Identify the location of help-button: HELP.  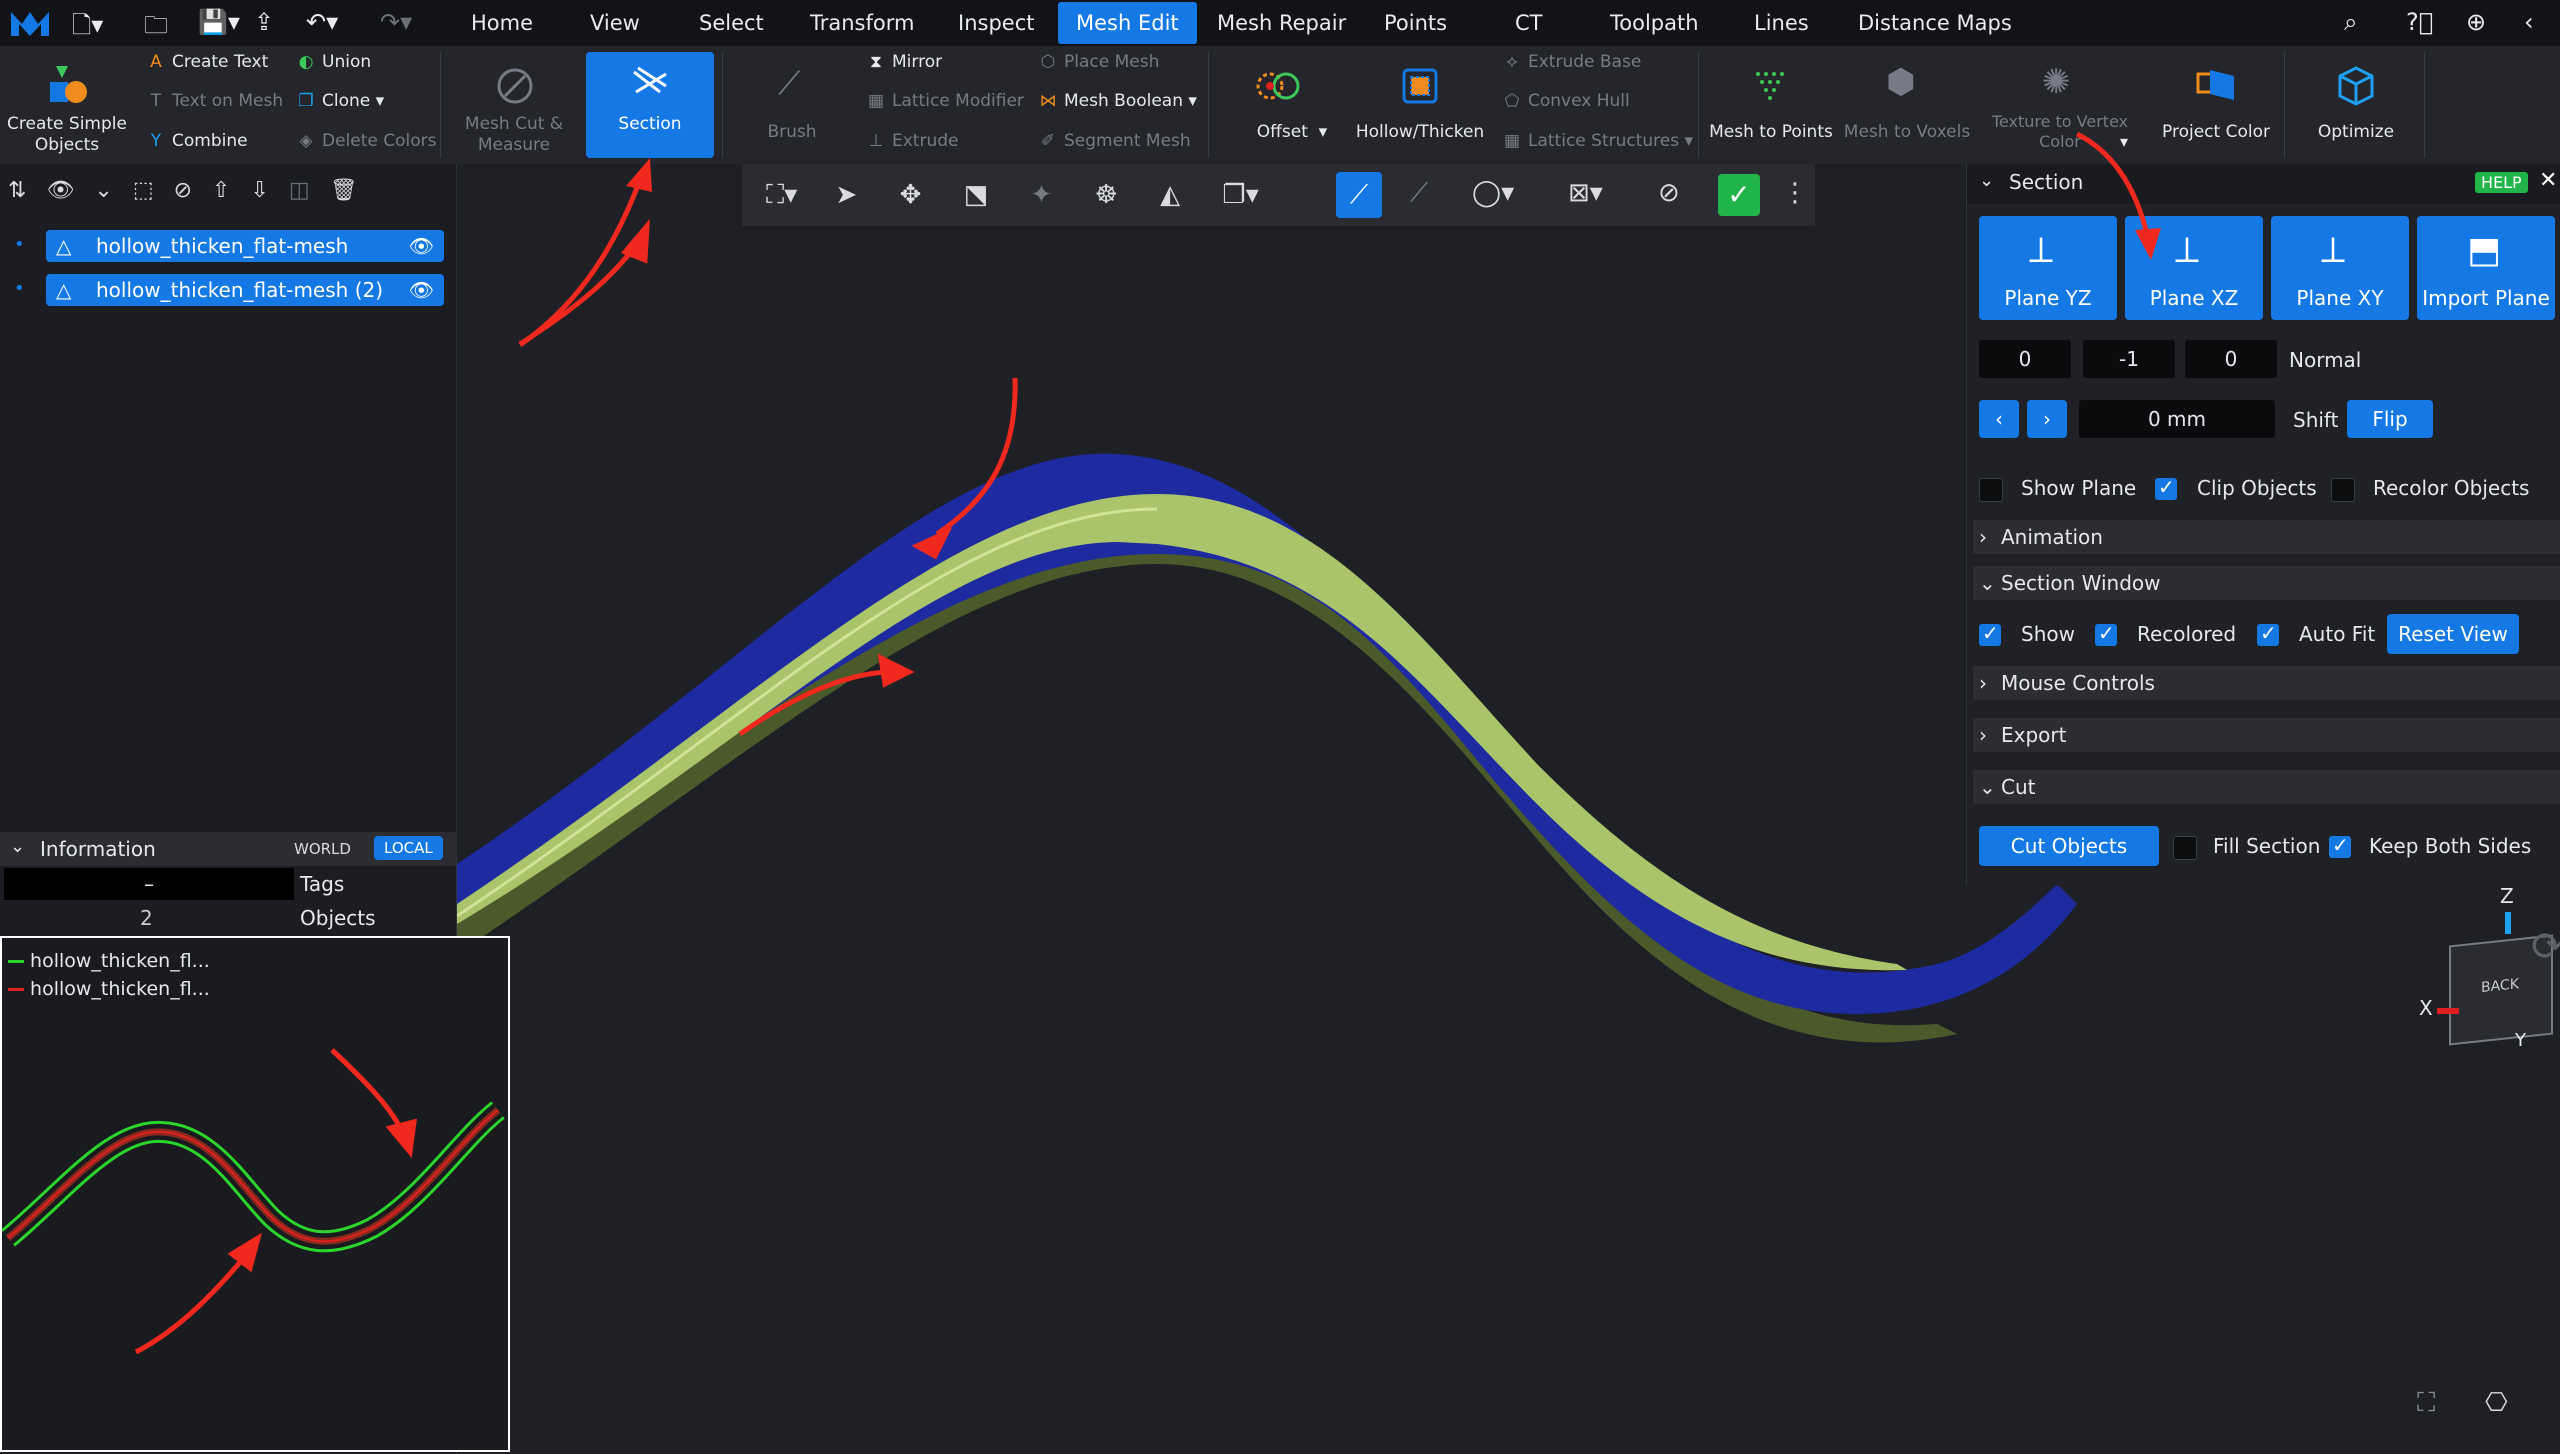
(2501, 182).